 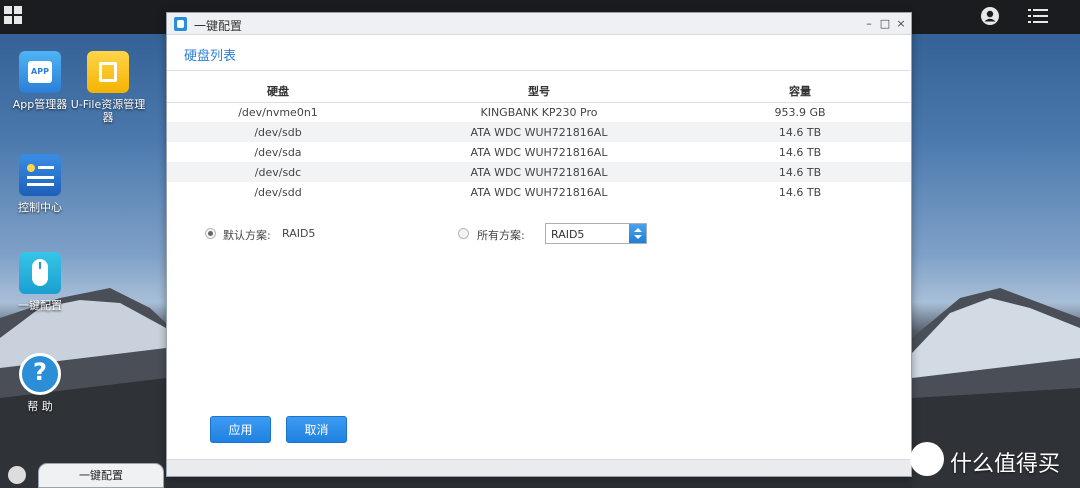 I want to click on desktop-icon-label: 一键配置, so click(x=40, y=305).